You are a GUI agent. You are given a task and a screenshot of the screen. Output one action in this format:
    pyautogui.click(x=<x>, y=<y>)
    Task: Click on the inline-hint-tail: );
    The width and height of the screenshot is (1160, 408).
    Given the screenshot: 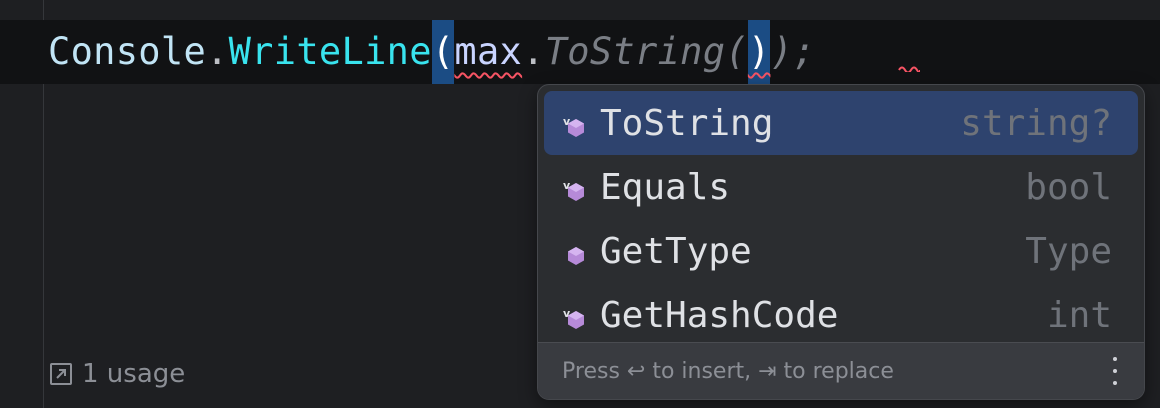 What is the action you would take?
    pyautogui.click(x=793, y=51)
    